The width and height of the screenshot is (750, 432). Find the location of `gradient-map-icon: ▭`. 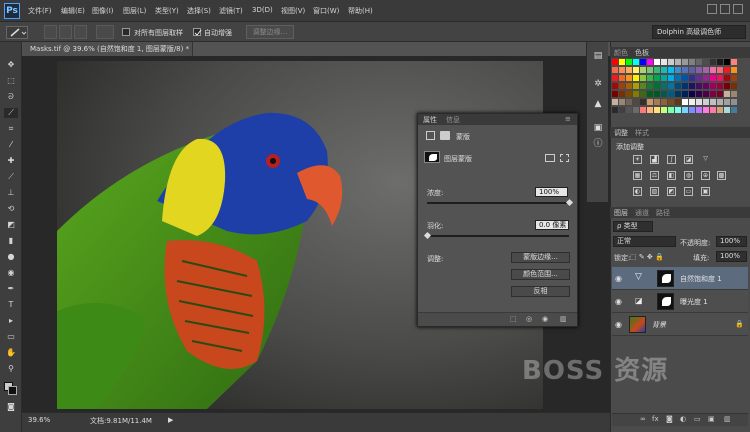

gradient-map-icon: ▭ is located at coordinates (688, 191).